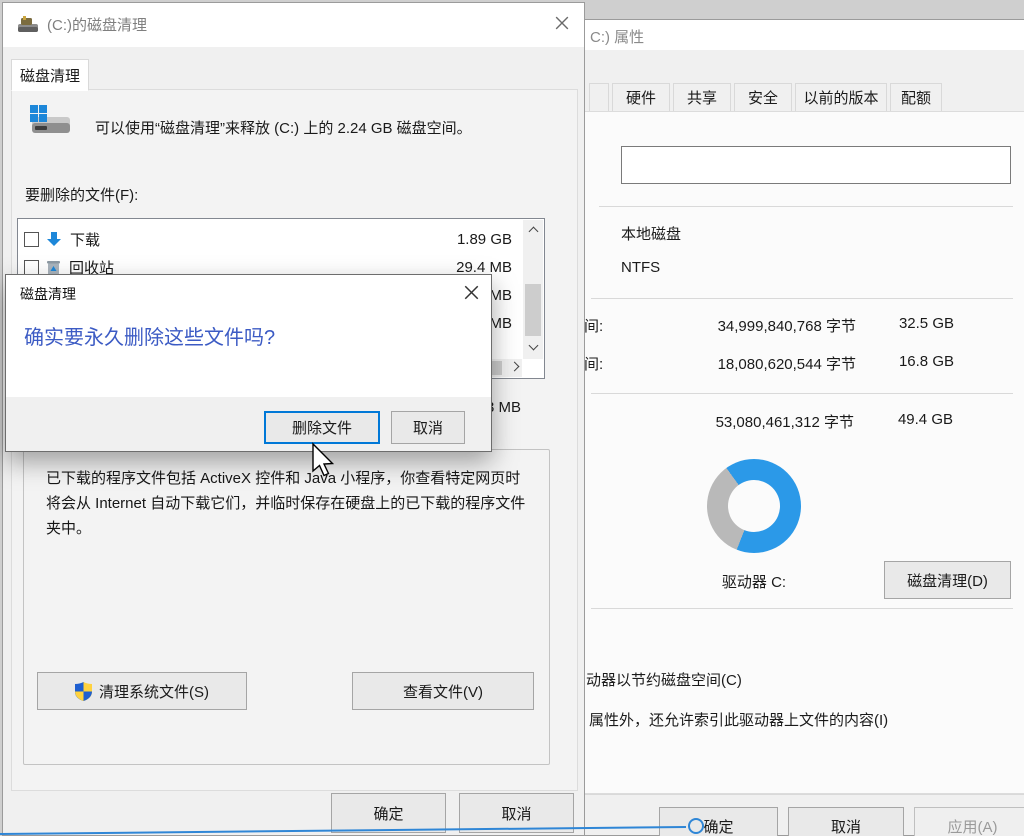 Image resolution: width=1024 pixels, height=836 pixels. What do you see at coordinates (443, 691) in the screenshot?
I see `view-files-button: 查看文件(V)` at bounding box center [443, 691].